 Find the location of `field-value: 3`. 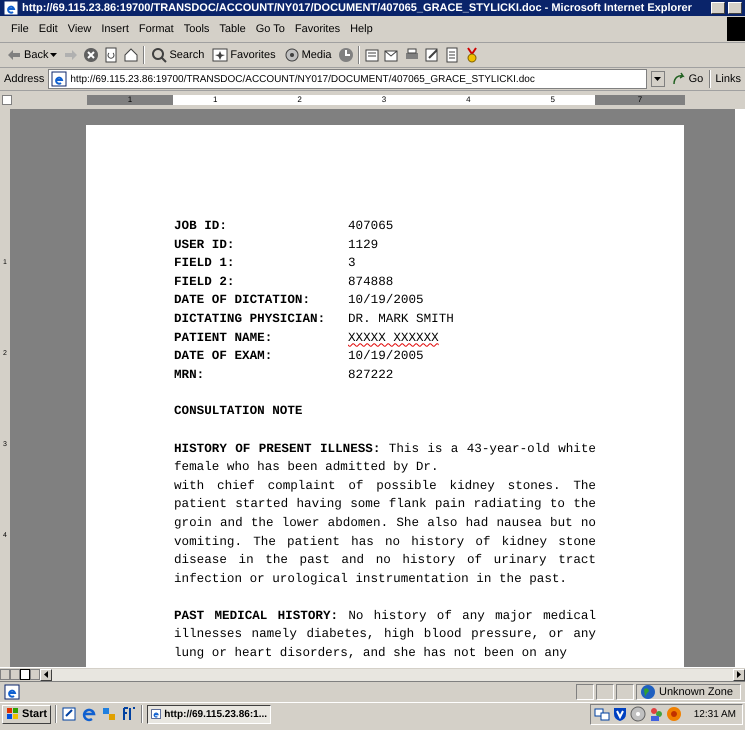

field-value: 3 is located at coordinates (352, 263).